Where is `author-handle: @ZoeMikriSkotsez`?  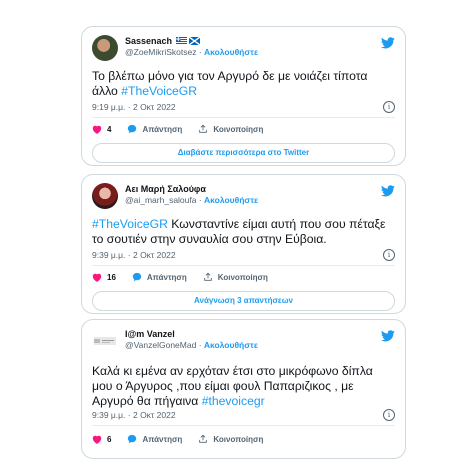 author-handle: @ZoeMikriSkotsez is located at coordinates (160, 52).